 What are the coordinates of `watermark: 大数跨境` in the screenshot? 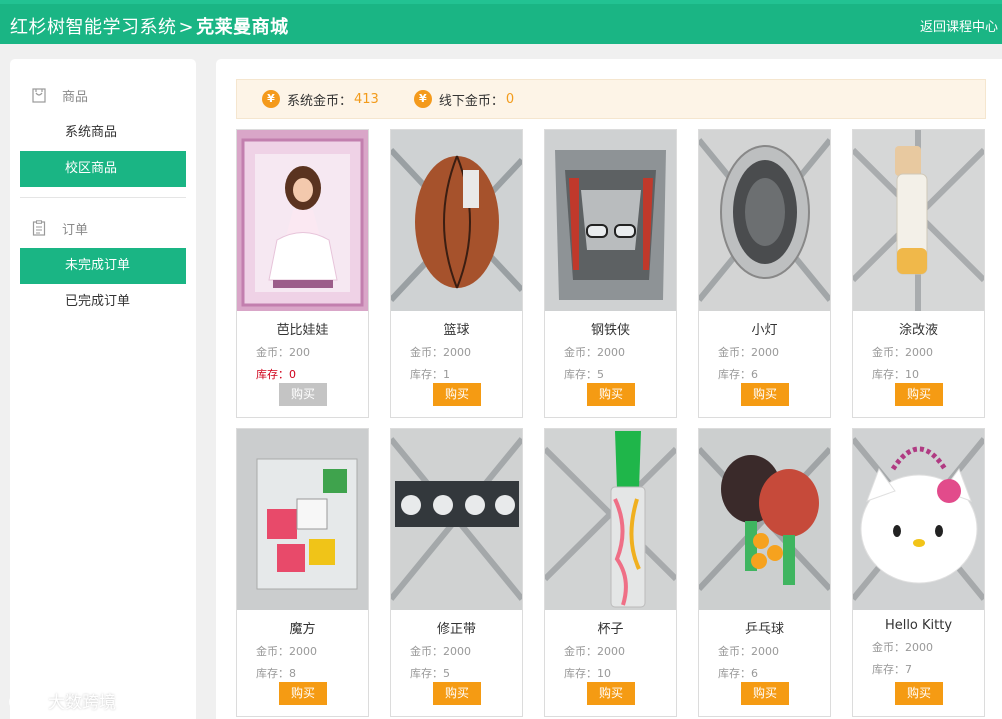 It's located at (62, 700).